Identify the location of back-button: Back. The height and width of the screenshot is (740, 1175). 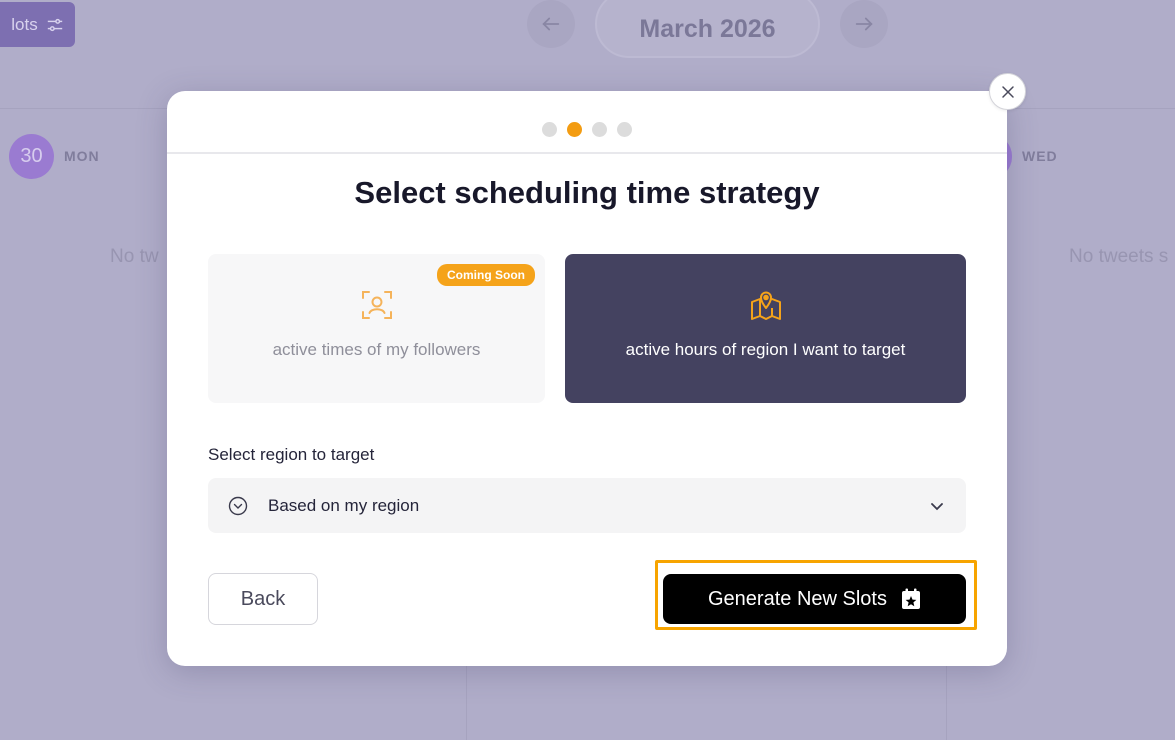
(263, 599).